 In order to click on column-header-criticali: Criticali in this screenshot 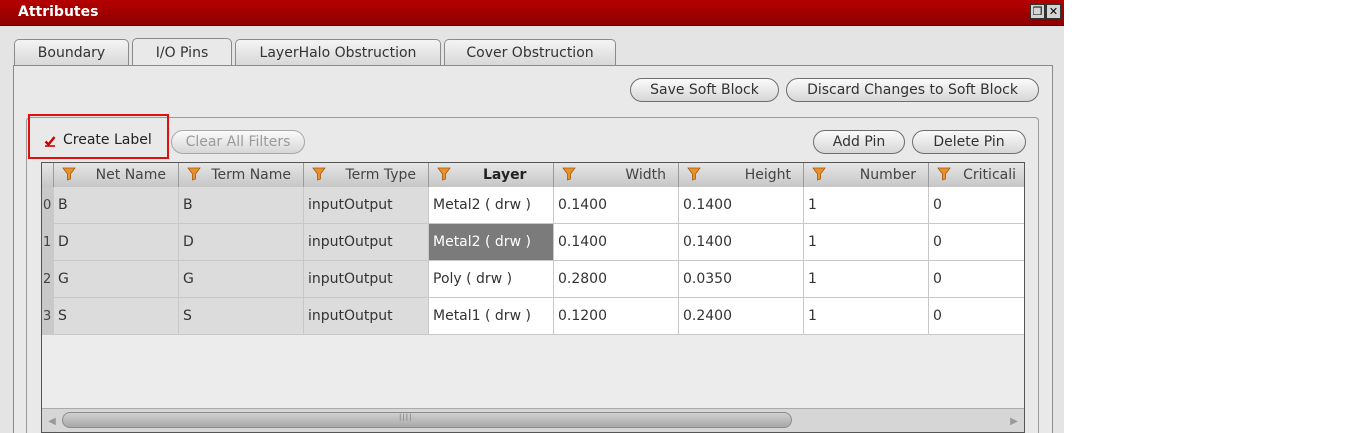, I will do `click(976, 175)`.